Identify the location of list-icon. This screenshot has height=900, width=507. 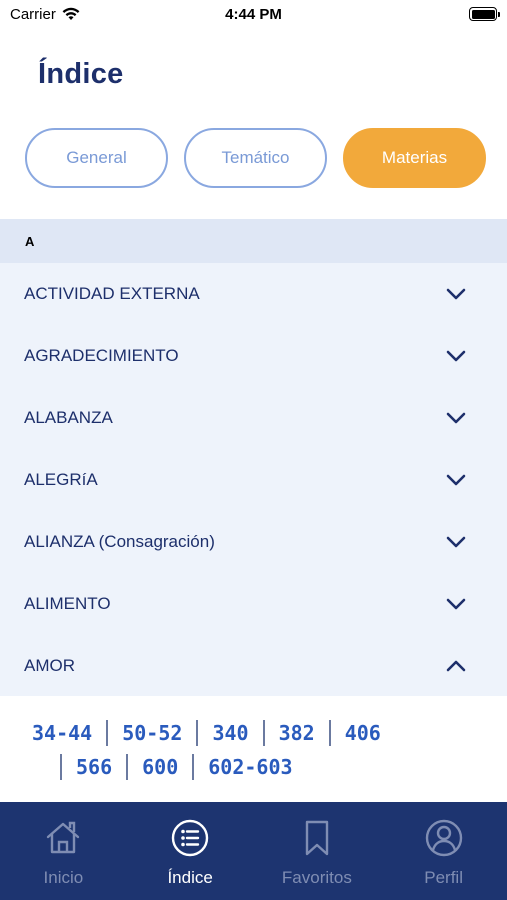
(190, 838).